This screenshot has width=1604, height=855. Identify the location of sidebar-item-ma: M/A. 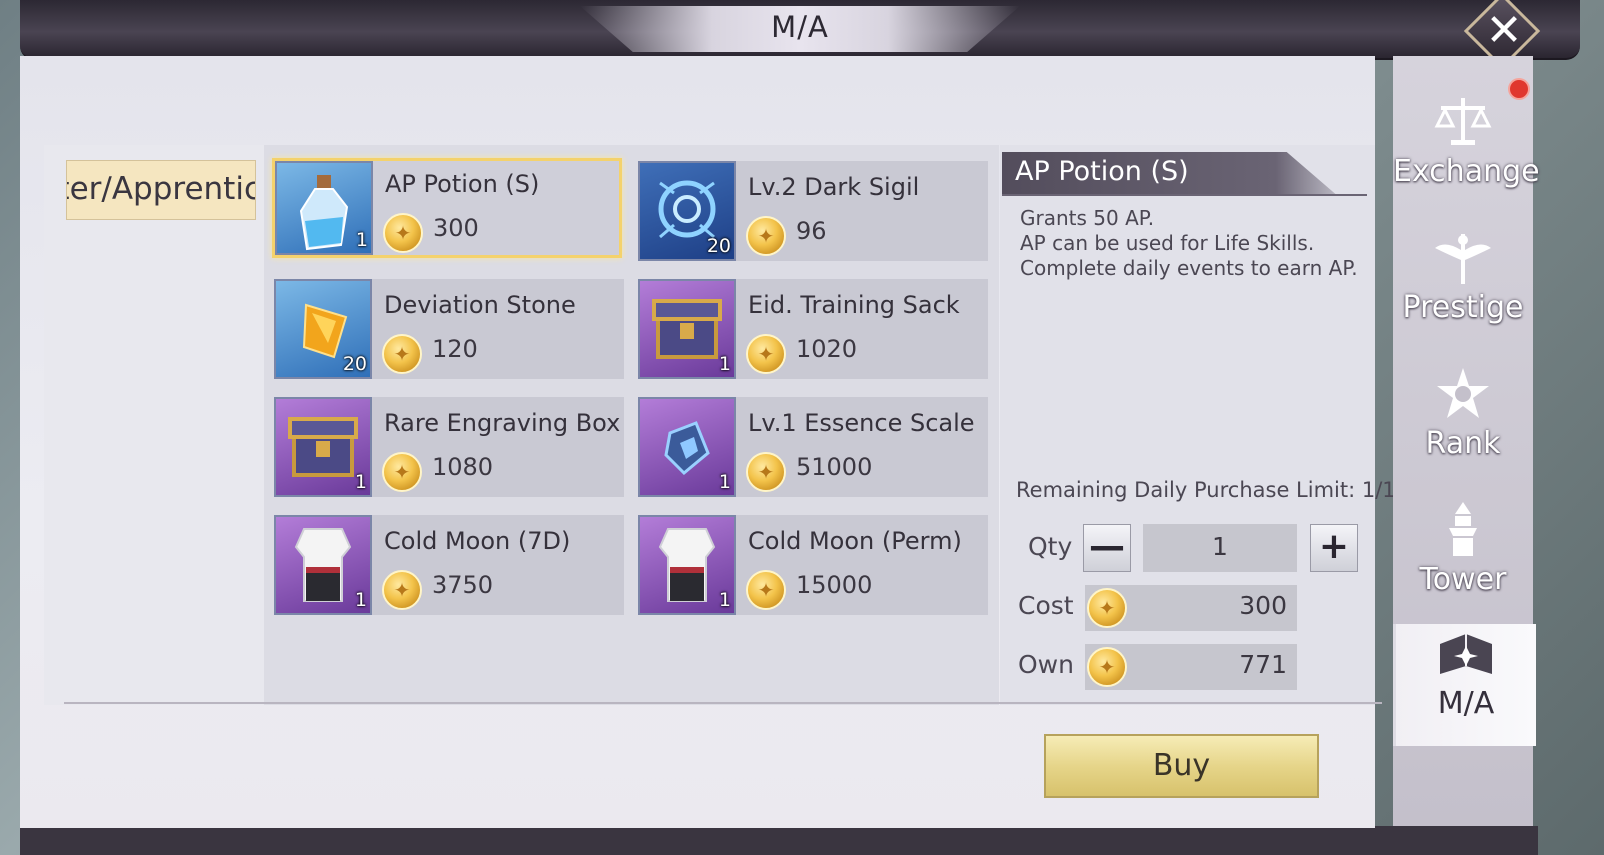
(1464, 685).